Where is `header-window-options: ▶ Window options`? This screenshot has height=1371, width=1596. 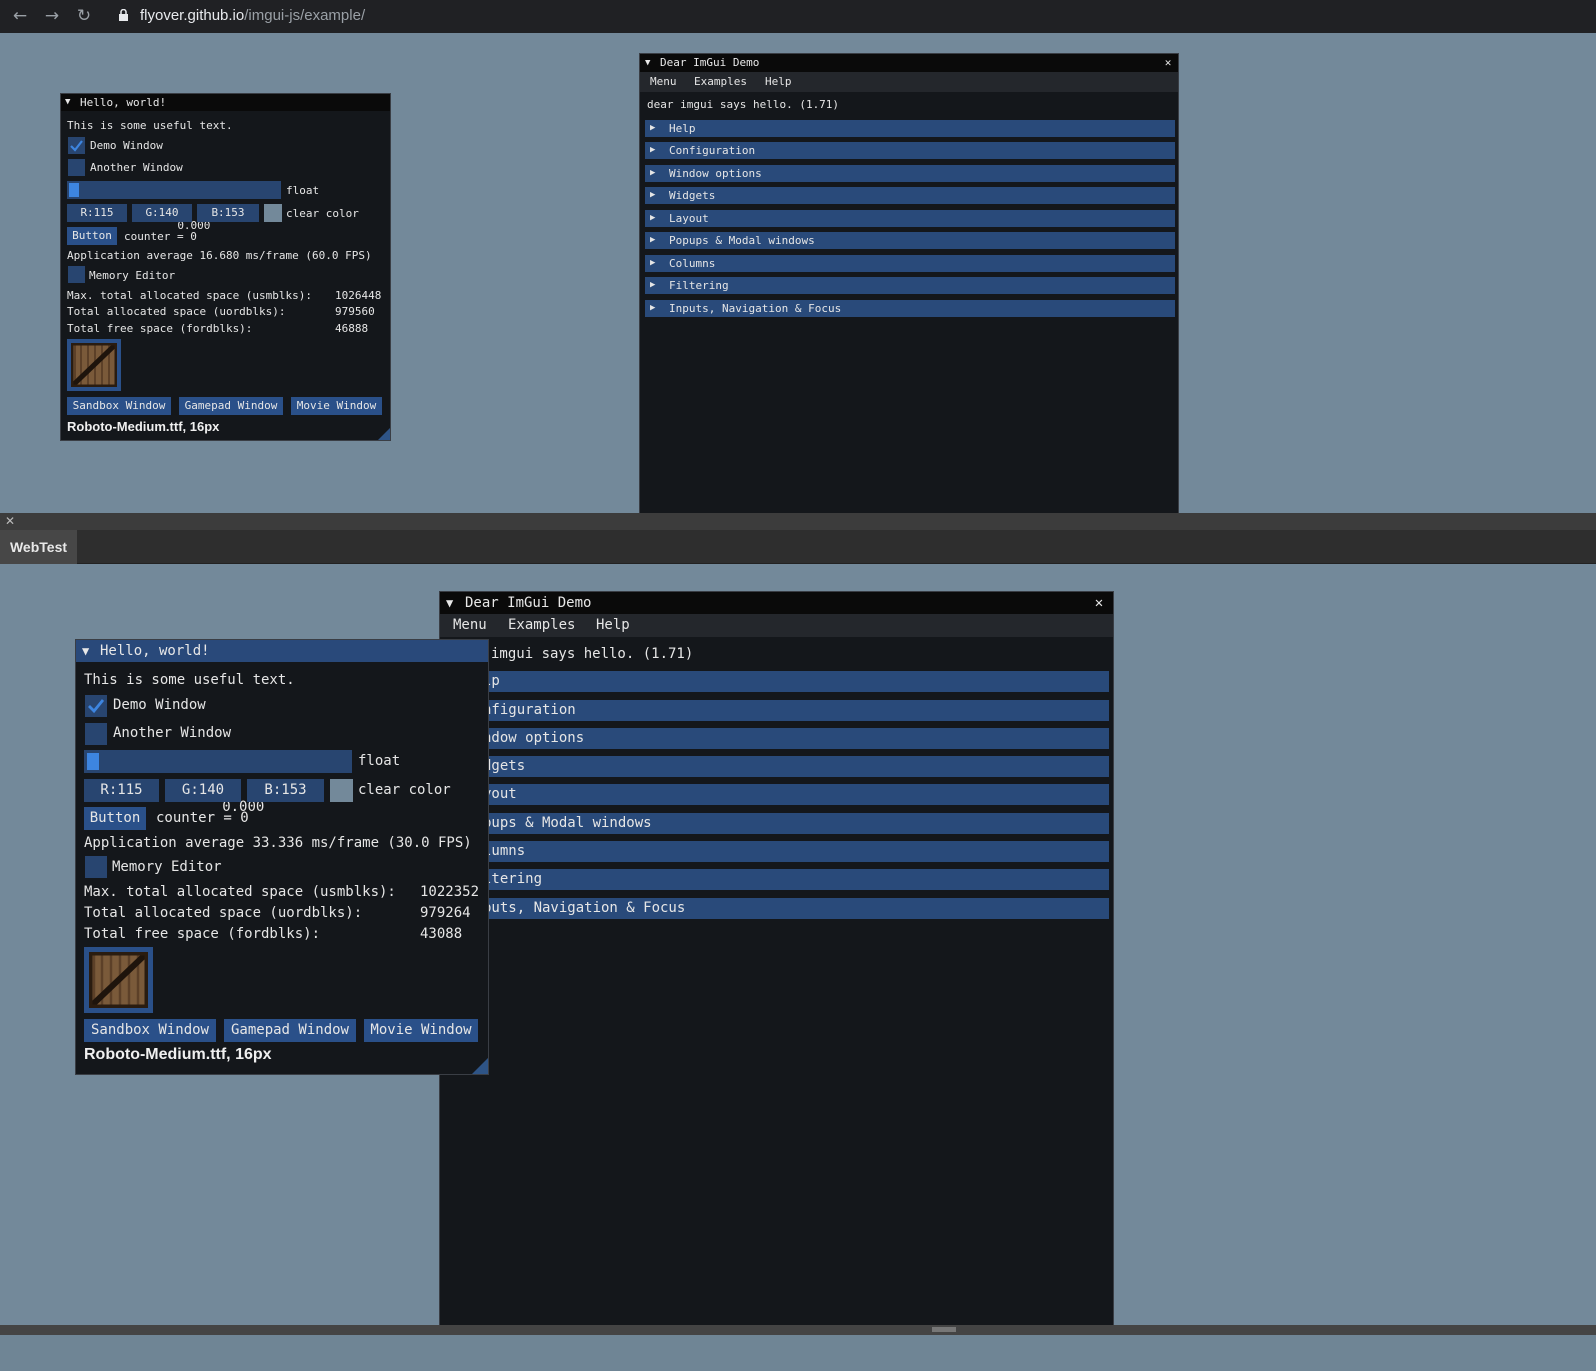 header-window-options: ▶ Window options is located at coordinates (910, 173).